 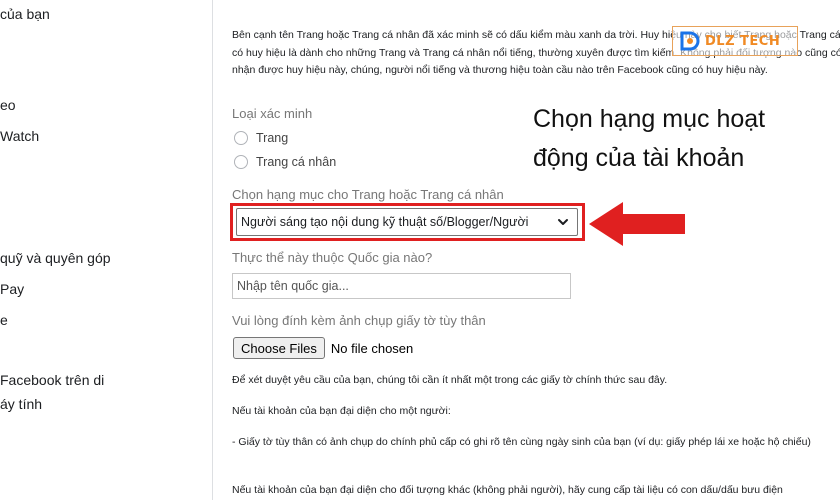 What do you see at coordinates (563, 222) in the screenshot?
I see `chevron-down-icon` at bounding box center [563, 222].